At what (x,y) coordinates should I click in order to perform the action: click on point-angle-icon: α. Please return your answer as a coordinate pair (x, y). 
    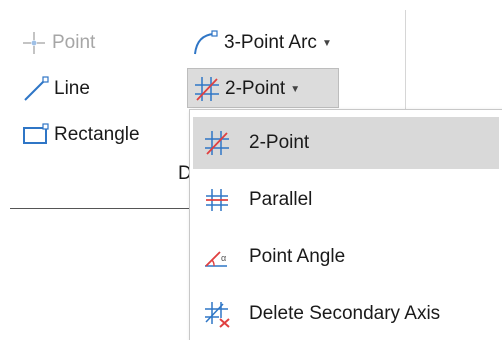
    Looking at the image, I should click on (216, 259).